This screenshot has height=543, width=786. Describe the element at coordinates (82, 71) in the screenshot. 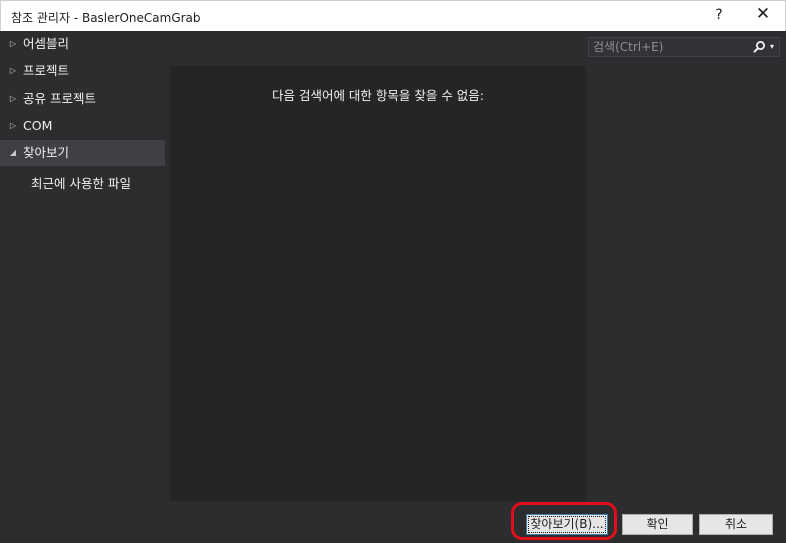

I see `sidebar-item-projects: ▷ 프로젝트` at that location.